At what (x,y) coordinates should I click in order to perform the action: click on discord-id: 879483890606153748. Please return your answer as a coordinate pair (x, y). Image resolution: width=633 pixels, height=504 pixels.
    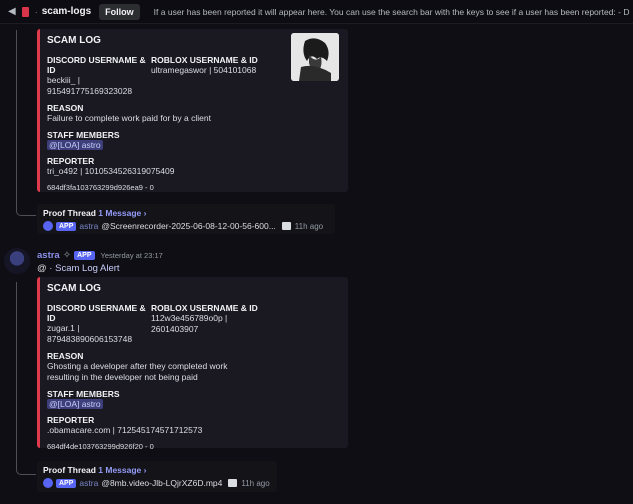
    Looking at the image, I should click on (90, 339).